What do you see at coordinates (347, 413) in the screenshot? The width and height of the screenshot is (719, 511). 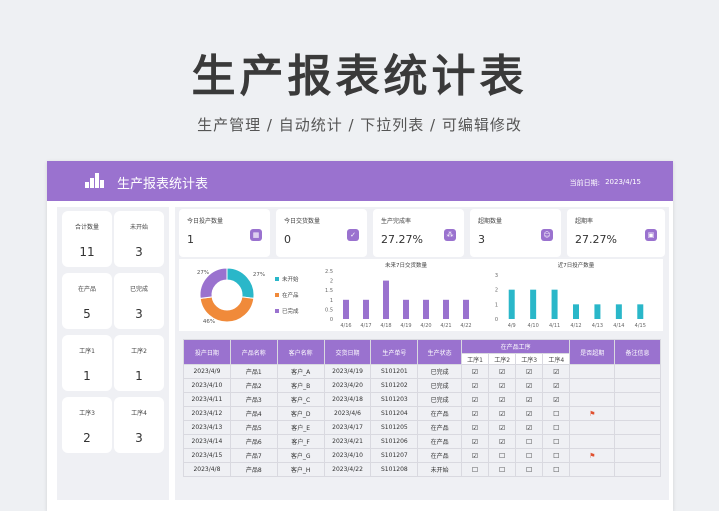 I see `table-cell: 2023/4/6` at bounding box center [347, 413].